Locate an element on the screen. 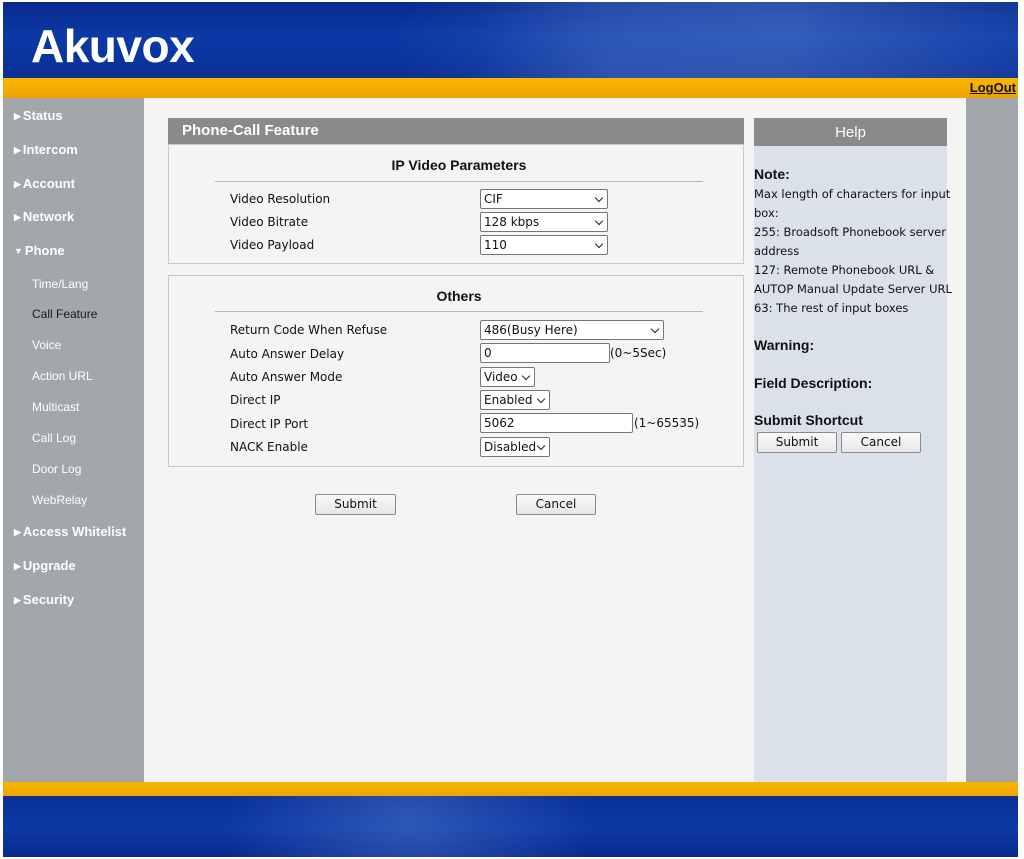 The width and height of the screenshot is (1024, 859). sidebar-item-label: Security is located at coordinates (48, 599).